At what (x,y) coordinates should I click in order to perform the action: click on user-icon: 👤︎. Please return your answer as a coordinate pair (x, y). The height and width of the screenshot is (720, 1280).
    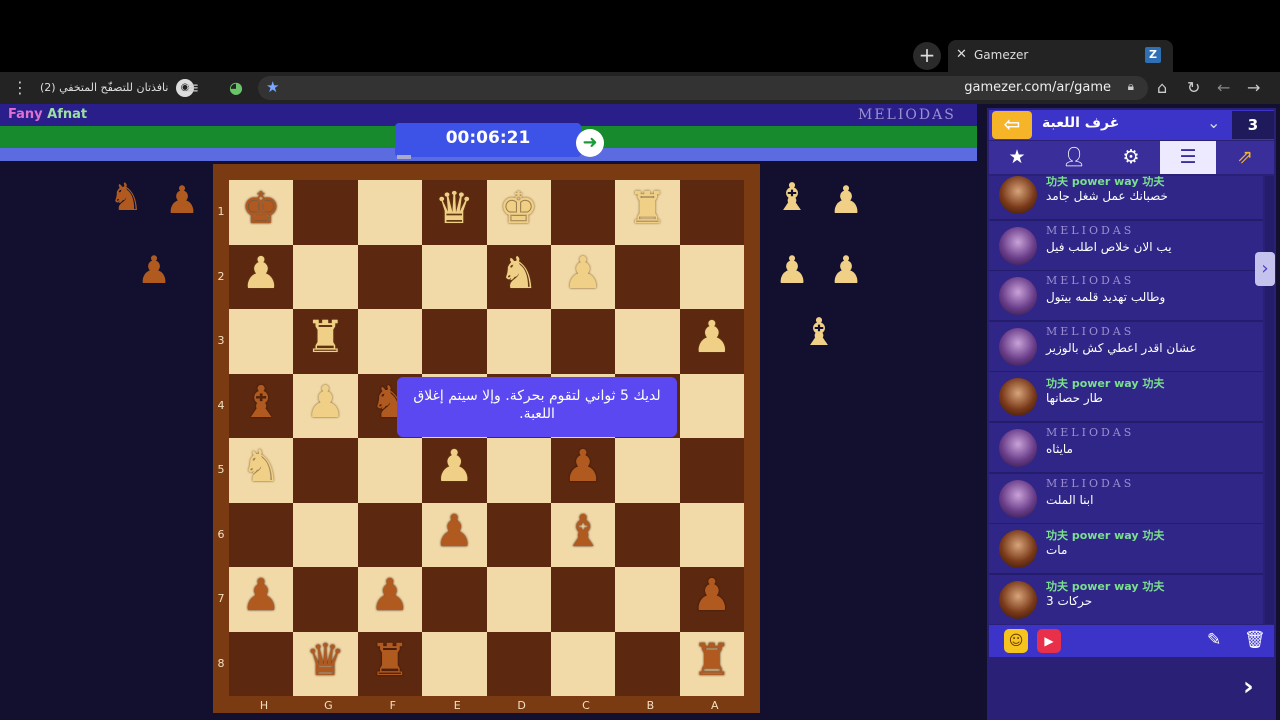
    Looking at the image, I should click on (1074, 157).